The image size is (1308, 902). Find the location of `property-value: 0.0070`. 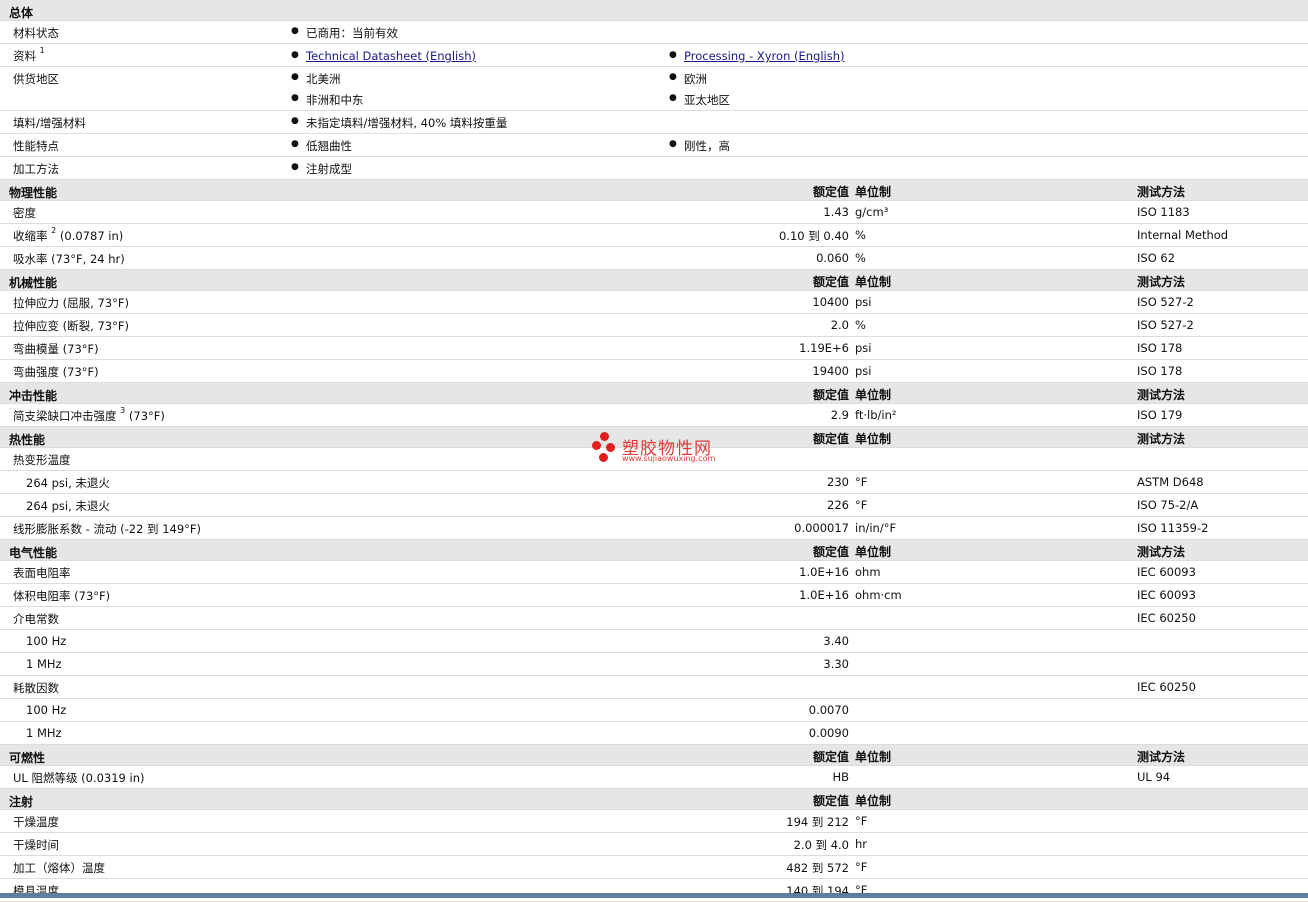

property-value: 0.0070 is located at coordinates (828, 710).